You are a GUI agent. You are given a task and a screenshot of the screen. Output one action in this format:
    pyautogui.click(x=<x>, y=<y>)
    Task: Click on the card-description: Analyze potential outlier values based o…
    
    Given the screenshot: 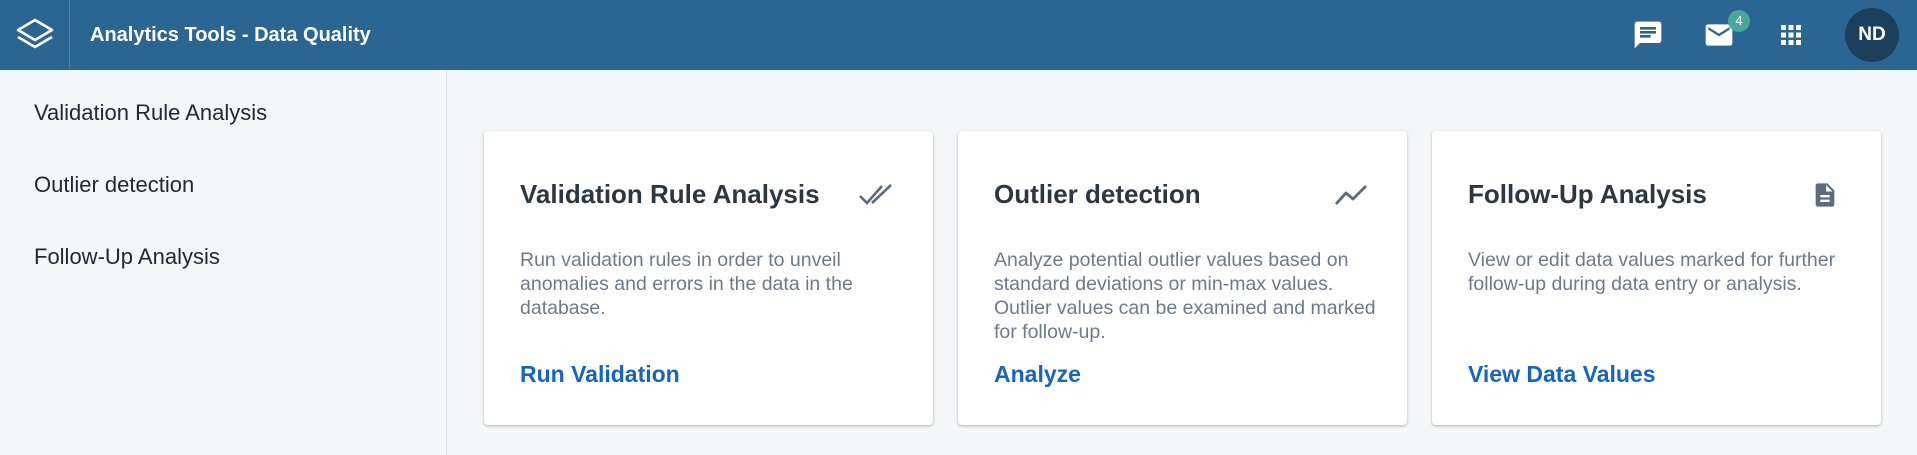 What is the action you would take?
    pyautogui.click(x=1185, y=296)
    